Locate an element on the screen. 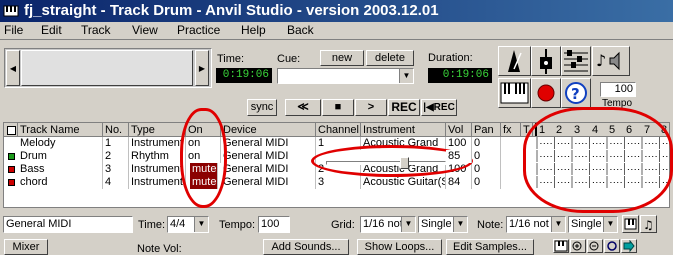 Image resolution: width=673 pixels, height=255 pixels. menu-help: Help is located at coordinates (253, 30).